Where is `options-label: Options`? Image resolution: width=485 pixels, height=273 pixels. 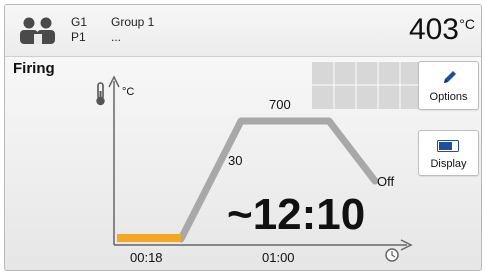 options-label: Options is located at coordinates (448, 97).